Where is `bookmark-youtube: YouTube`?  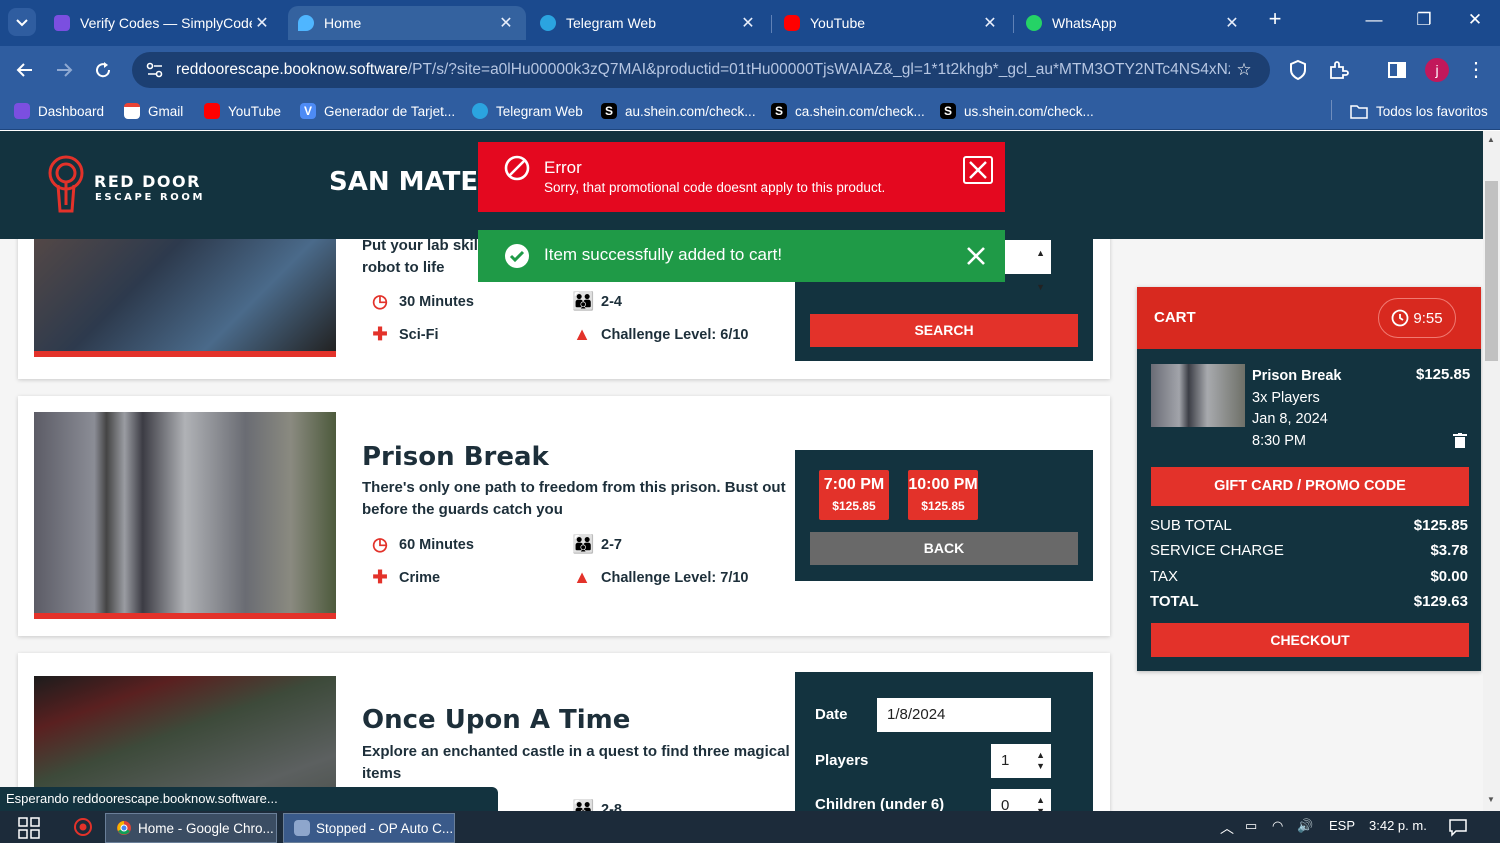 bookmark-youtube: YouTube is located at coordinates (242, 111).